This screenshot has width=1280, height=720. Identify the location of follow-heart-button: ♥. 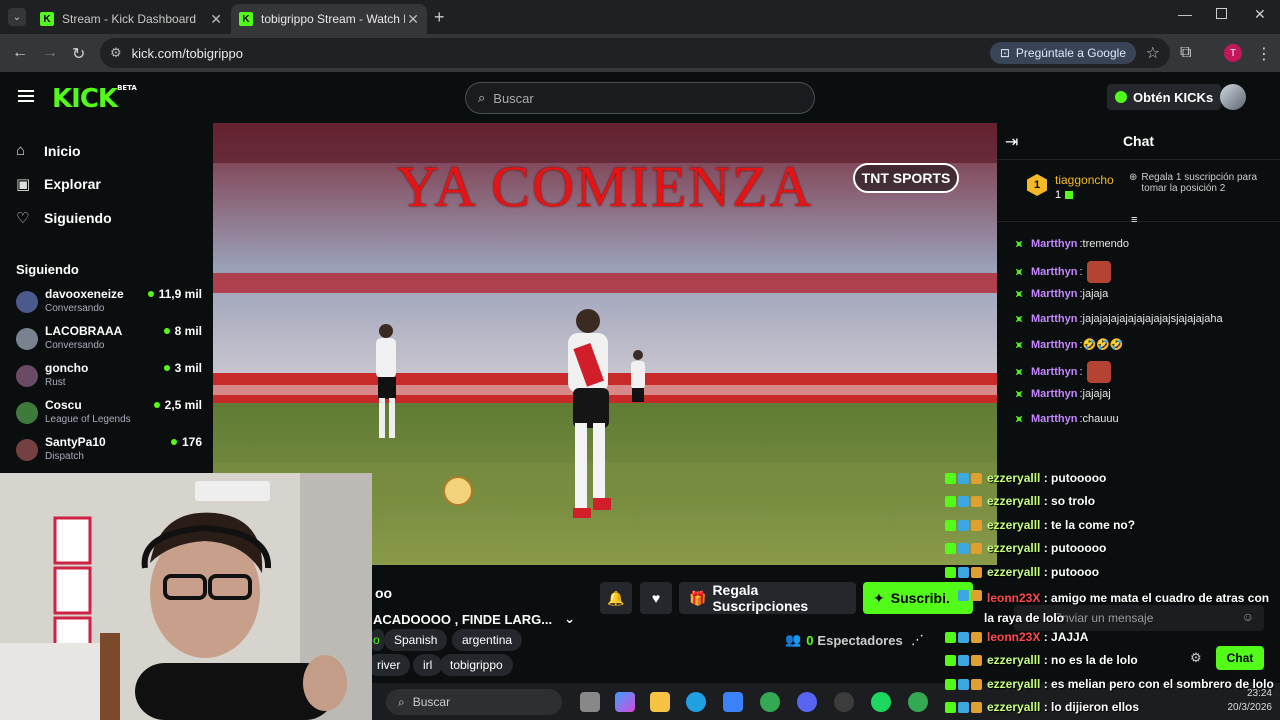
(656, 598).